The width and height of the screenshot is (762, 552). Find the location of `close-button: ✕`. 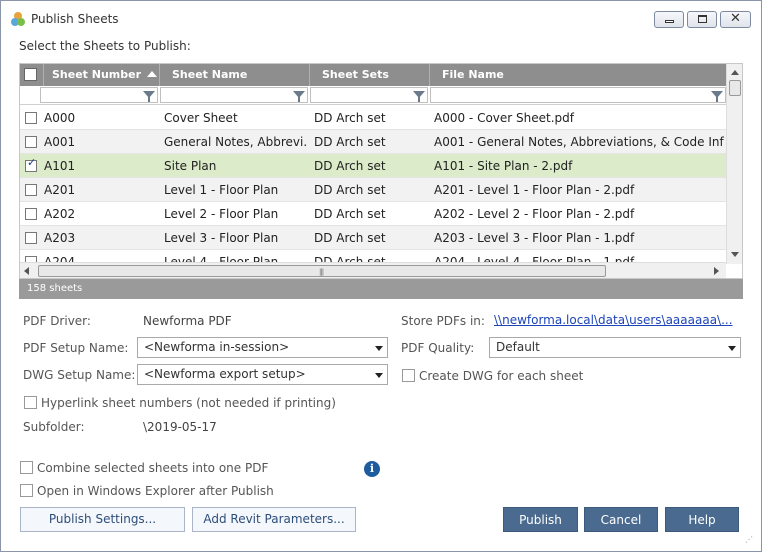

close-button: ✕ is located at coordinates (735, 19).